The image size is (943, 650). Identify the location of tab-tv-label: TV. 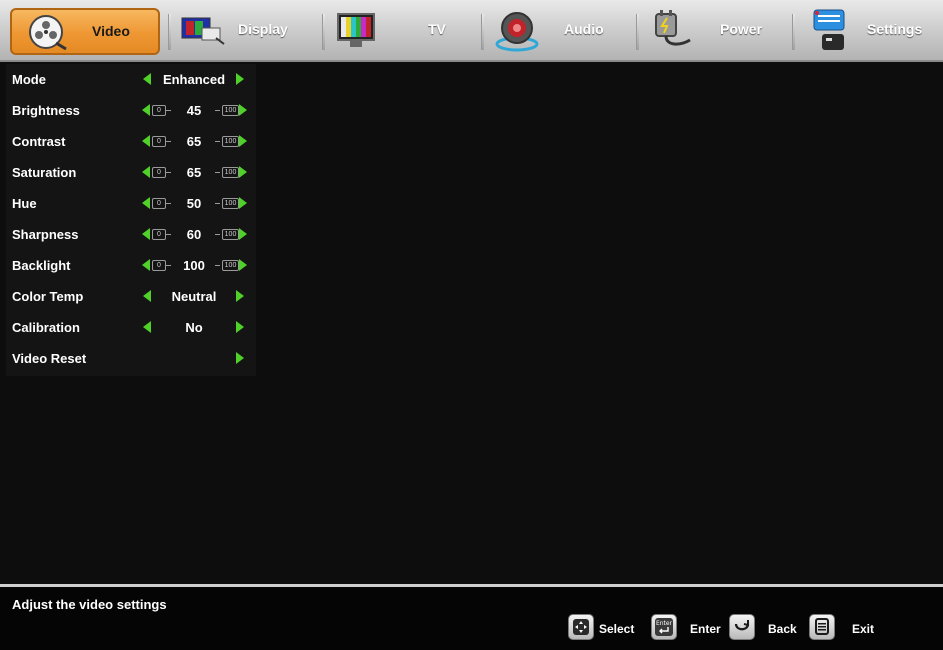
(437, 29).